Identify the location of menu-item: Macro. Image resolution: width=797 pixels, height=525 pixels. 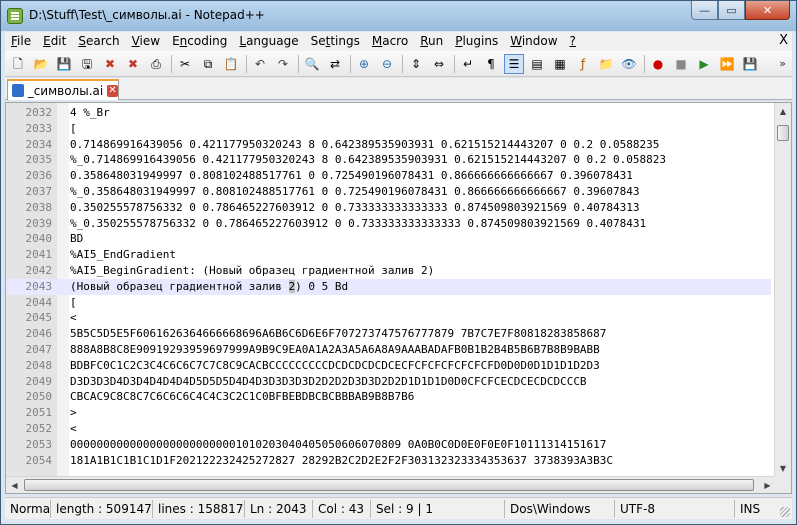
(390, 41).